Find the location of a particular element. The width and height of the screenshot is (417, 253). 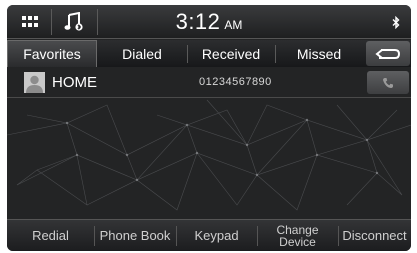

contact-avatar-icon is located at coordinates (34, 82).